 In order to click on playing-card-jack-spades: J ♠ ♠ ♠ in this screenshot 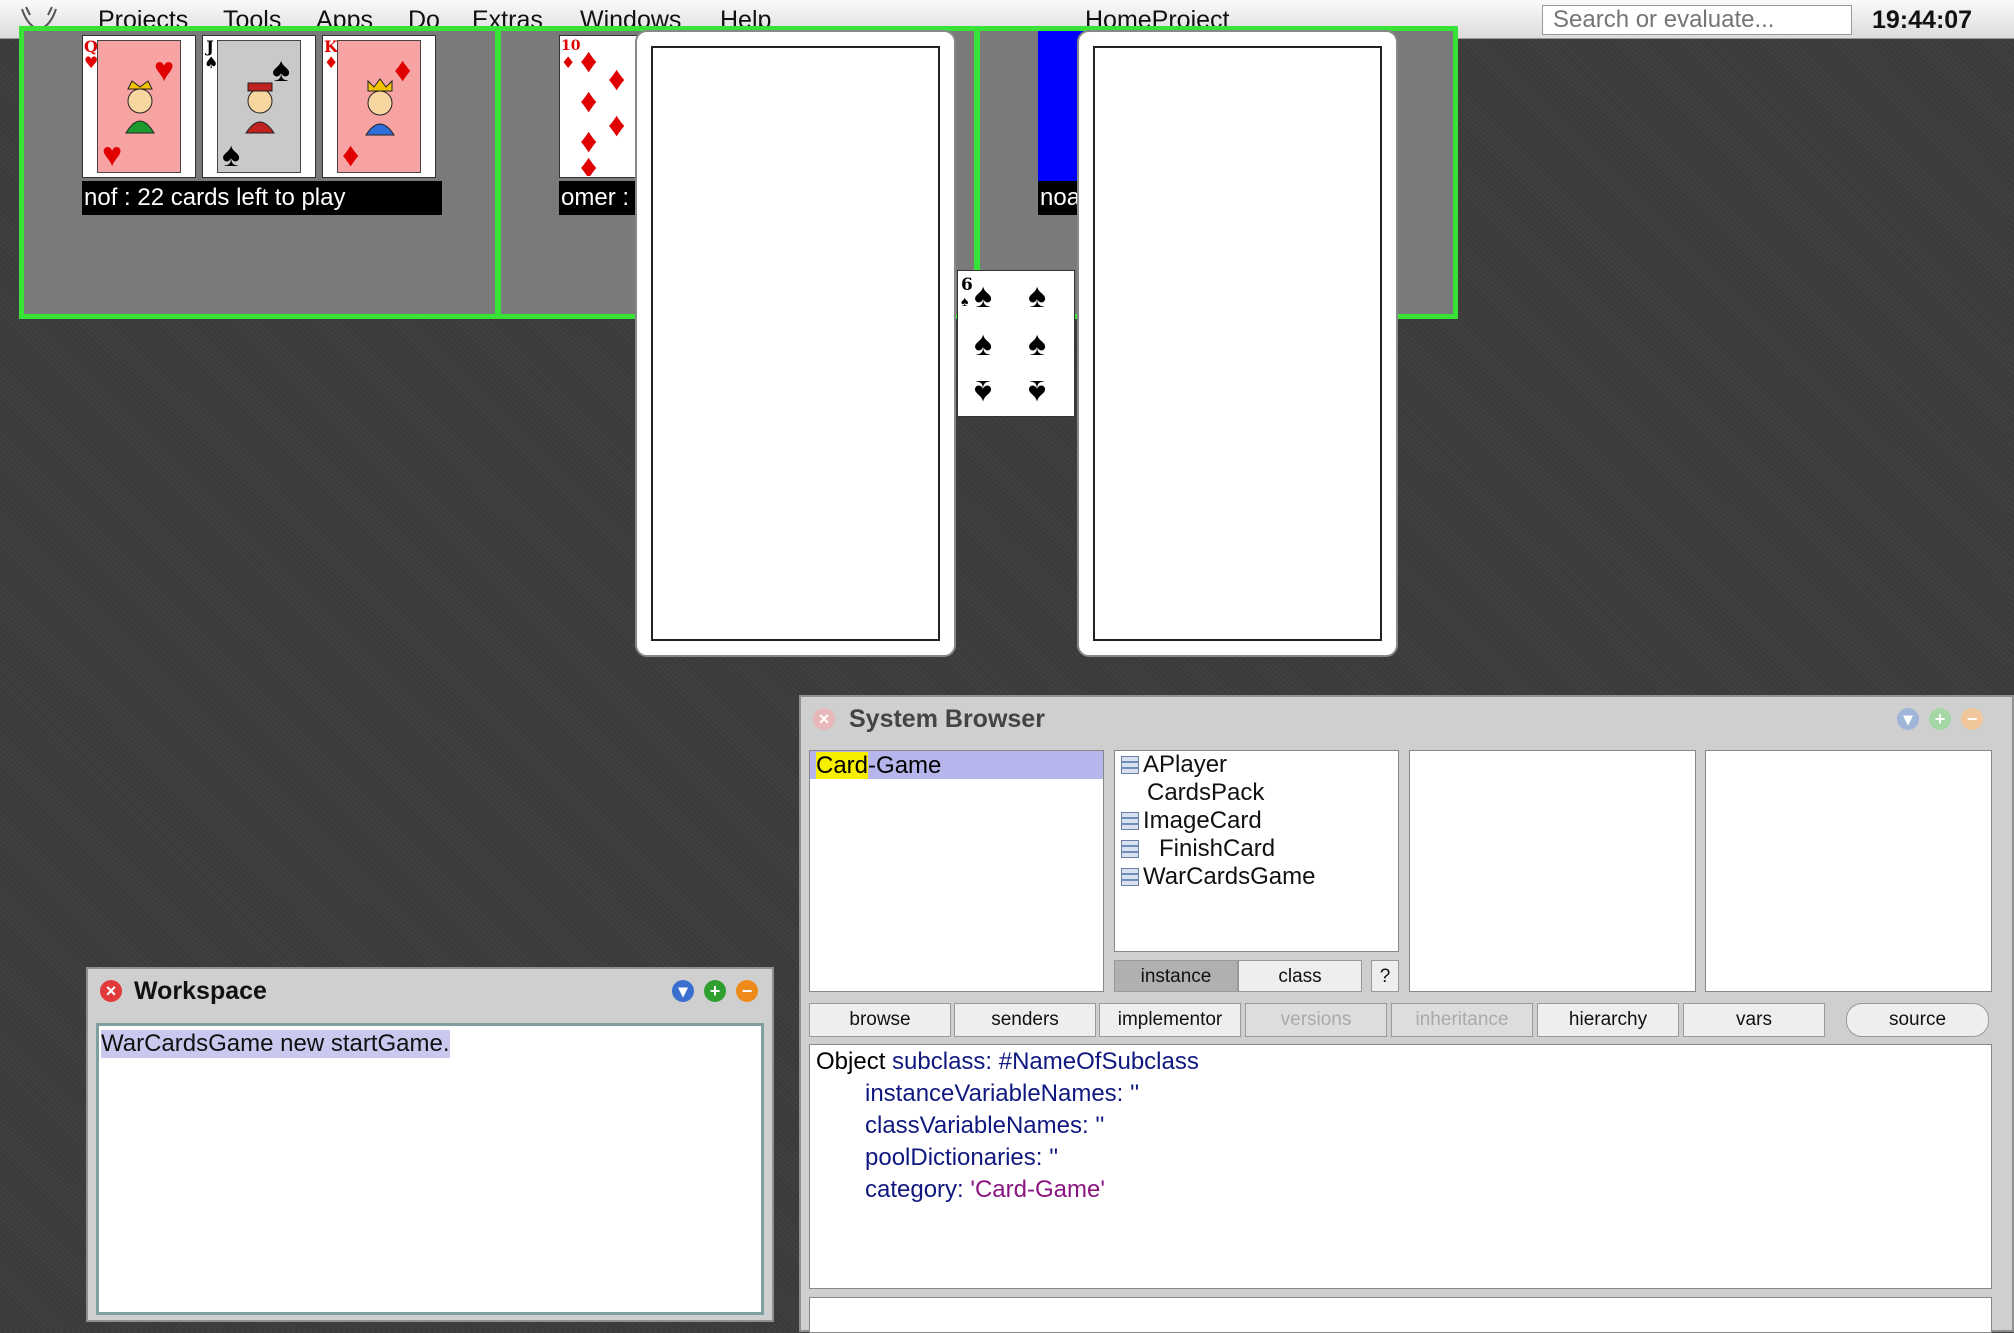, I will do `click(259, 106)`.